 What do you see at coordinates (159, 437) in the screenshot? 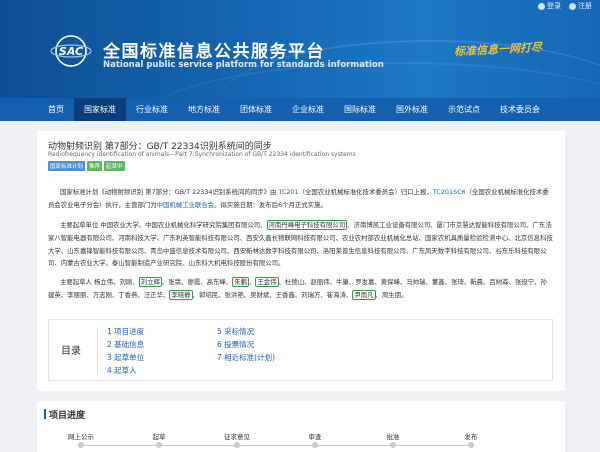
I see `step-label-drafting: 起草` at bounding box center [159, 437].